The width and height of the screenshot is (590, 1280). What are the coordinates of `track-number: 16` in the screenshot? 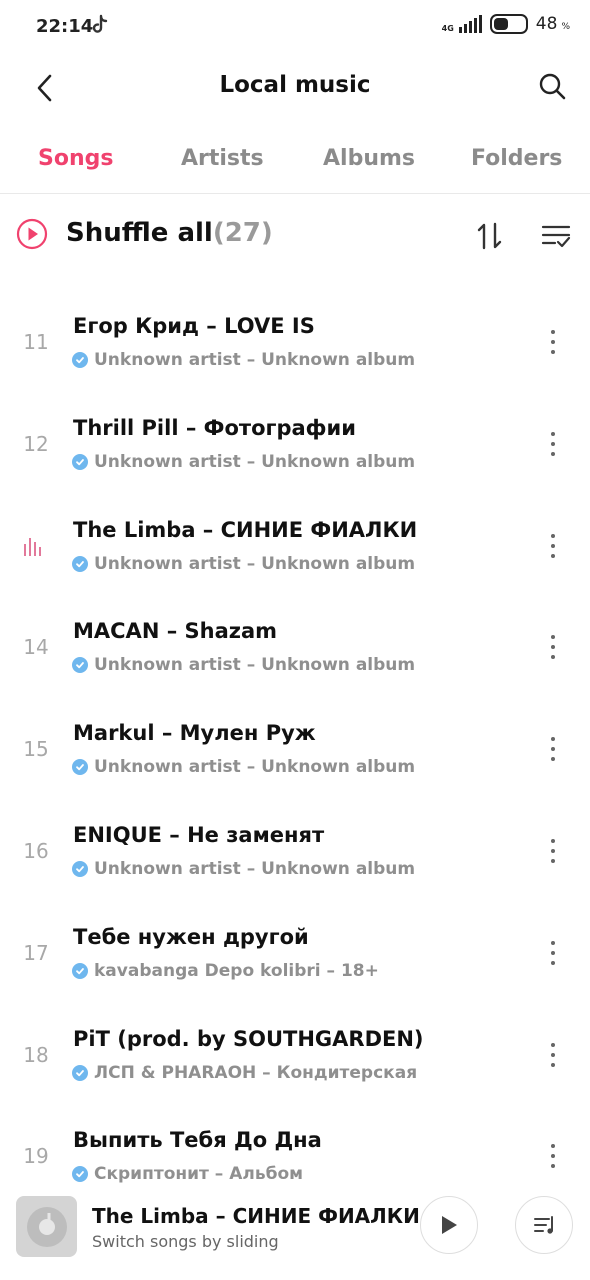 It's located at (36, 850).